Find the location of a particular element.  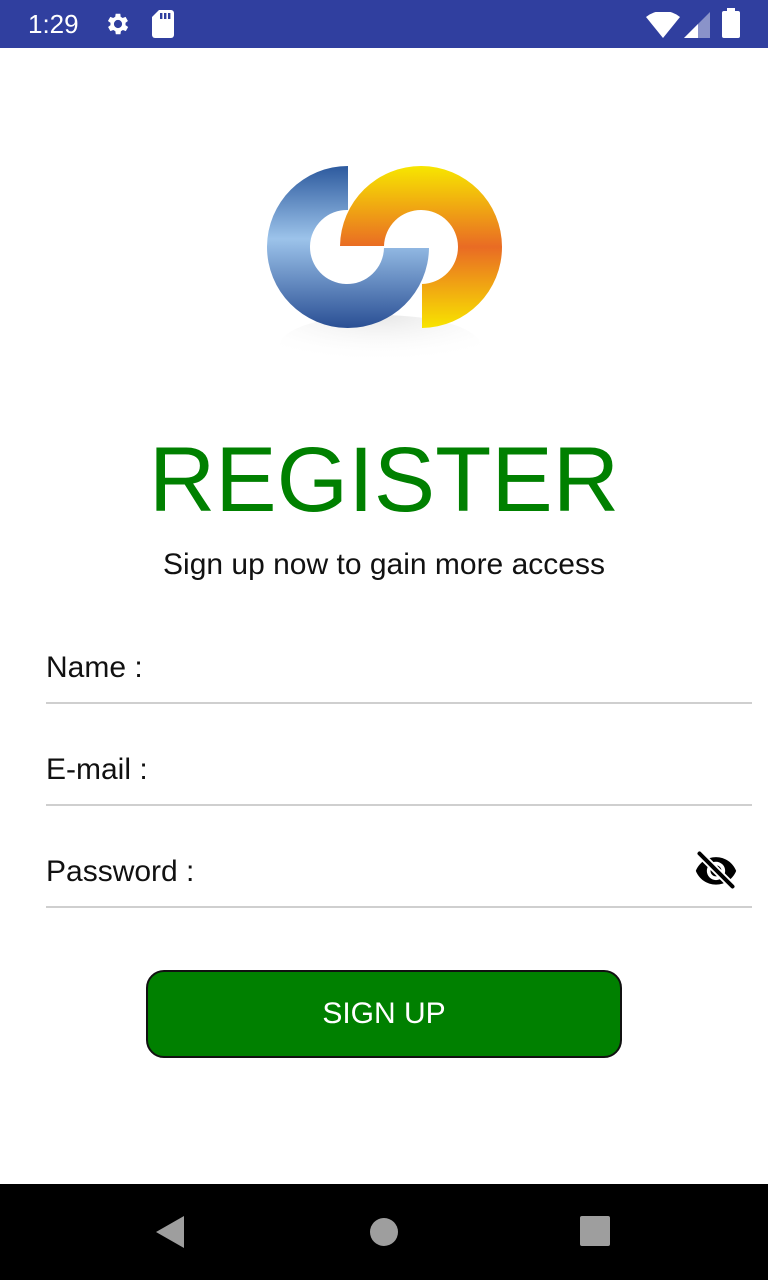

settings-gear-icon is located at coordinates (118, 24).